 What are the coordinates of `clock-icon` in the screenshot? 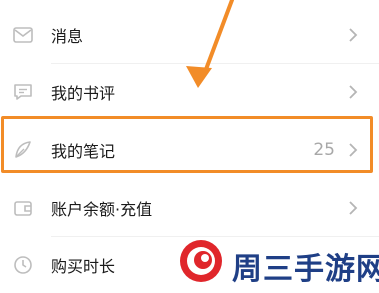 It's located at (23, 265).